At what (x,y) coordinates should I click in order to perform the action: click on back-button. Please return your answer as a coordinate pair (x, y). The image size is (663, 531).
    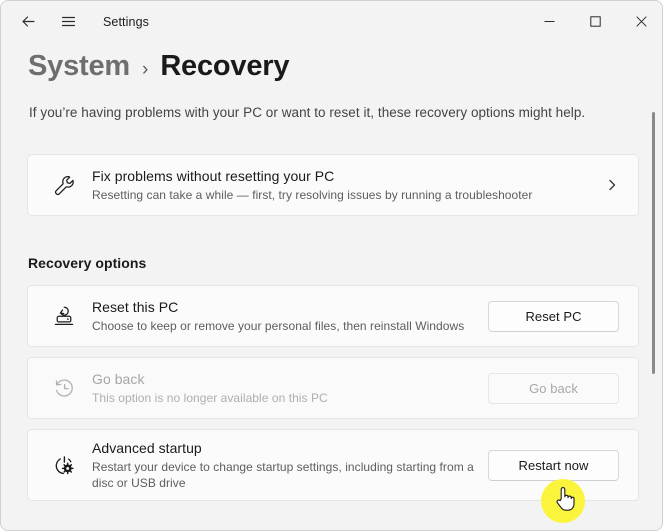
    Looking at the image, I should click on (28, 22).